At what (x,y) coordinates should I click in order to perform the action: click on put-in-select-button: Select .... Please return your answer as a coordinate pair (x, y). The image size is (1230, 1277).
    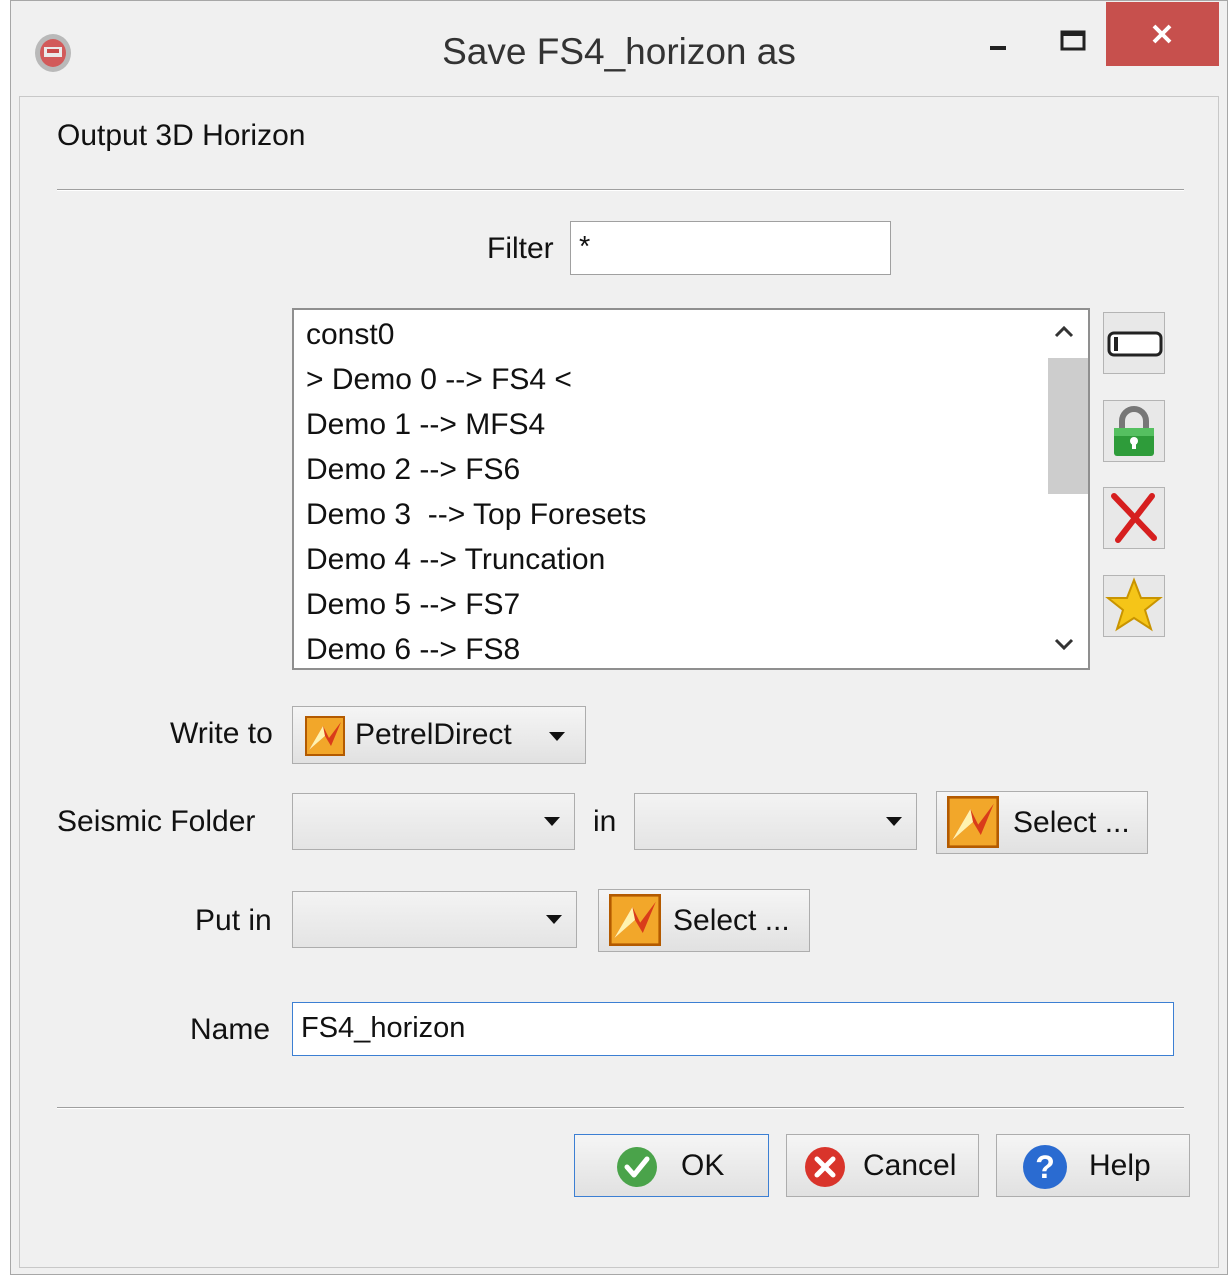
    Looking at the image, I should click on (704, 920).